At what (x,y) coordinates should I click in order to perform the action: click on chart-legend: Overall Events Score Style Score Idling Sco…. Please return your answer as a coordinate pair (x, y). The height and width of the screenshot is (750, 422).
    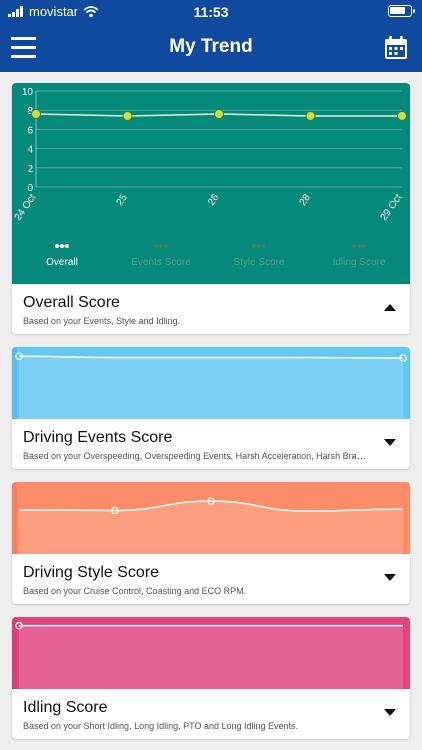
    Looking at the image, I should click on (211, 257).